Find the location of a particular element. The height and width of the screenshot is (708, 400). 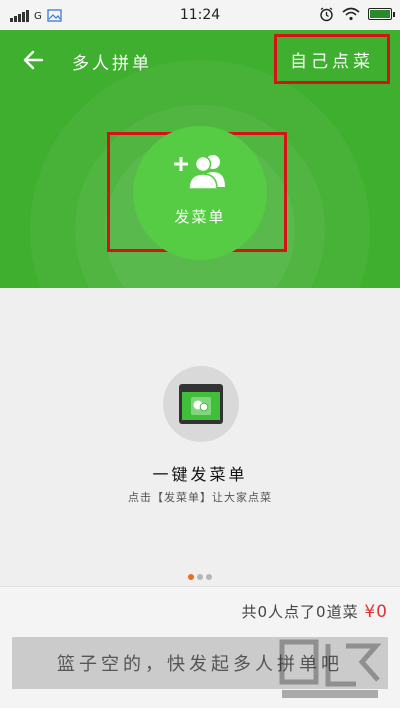

page-title: 多人拼单 is located at coordinates (112, 64).